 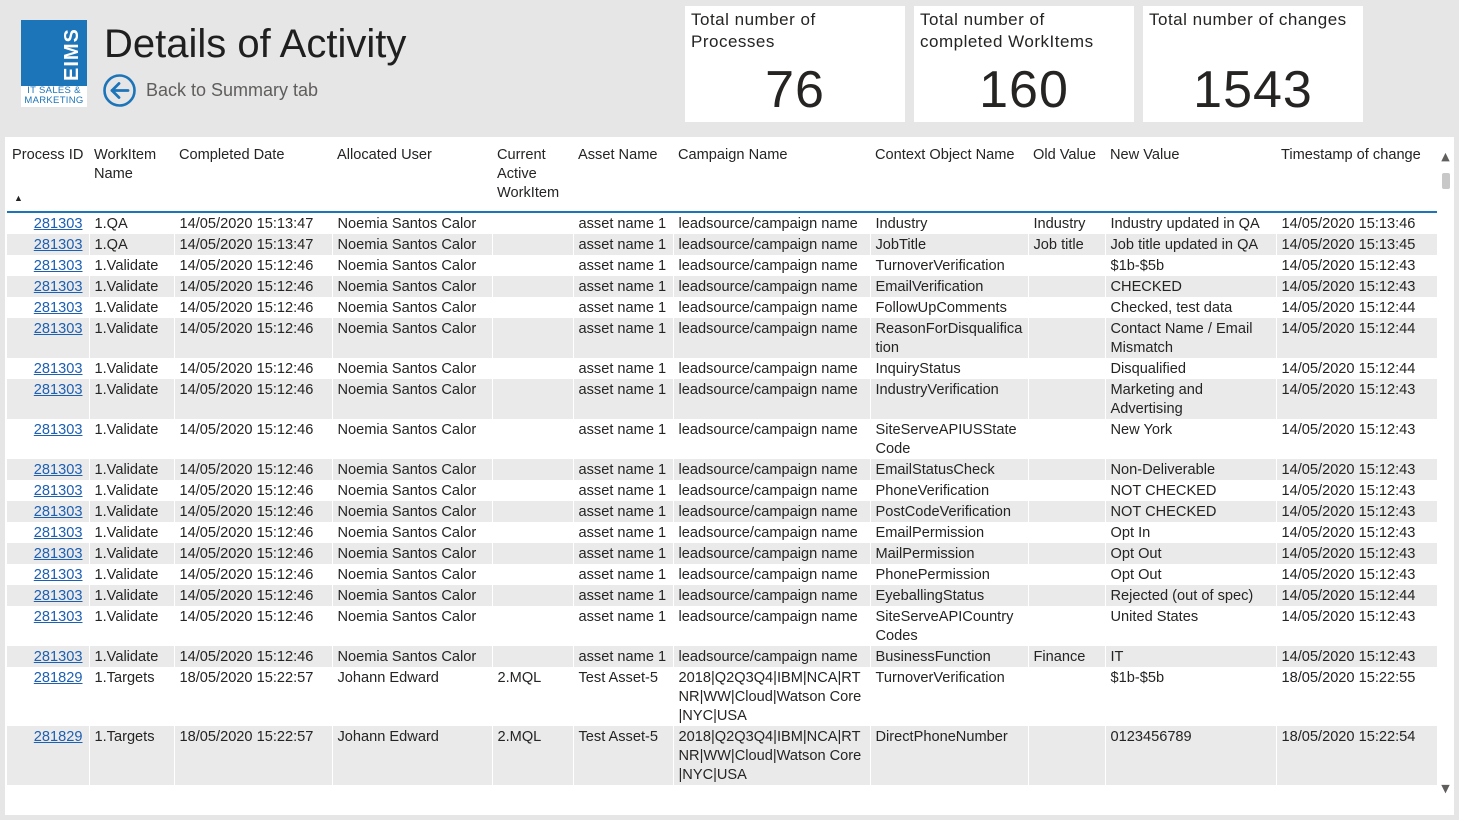 What do you see at coordinates (1356, 223) in the screenshot?
I see `timestamp-cell: 14/05/2020 15:13:46` at bounding box center [1356, 223].